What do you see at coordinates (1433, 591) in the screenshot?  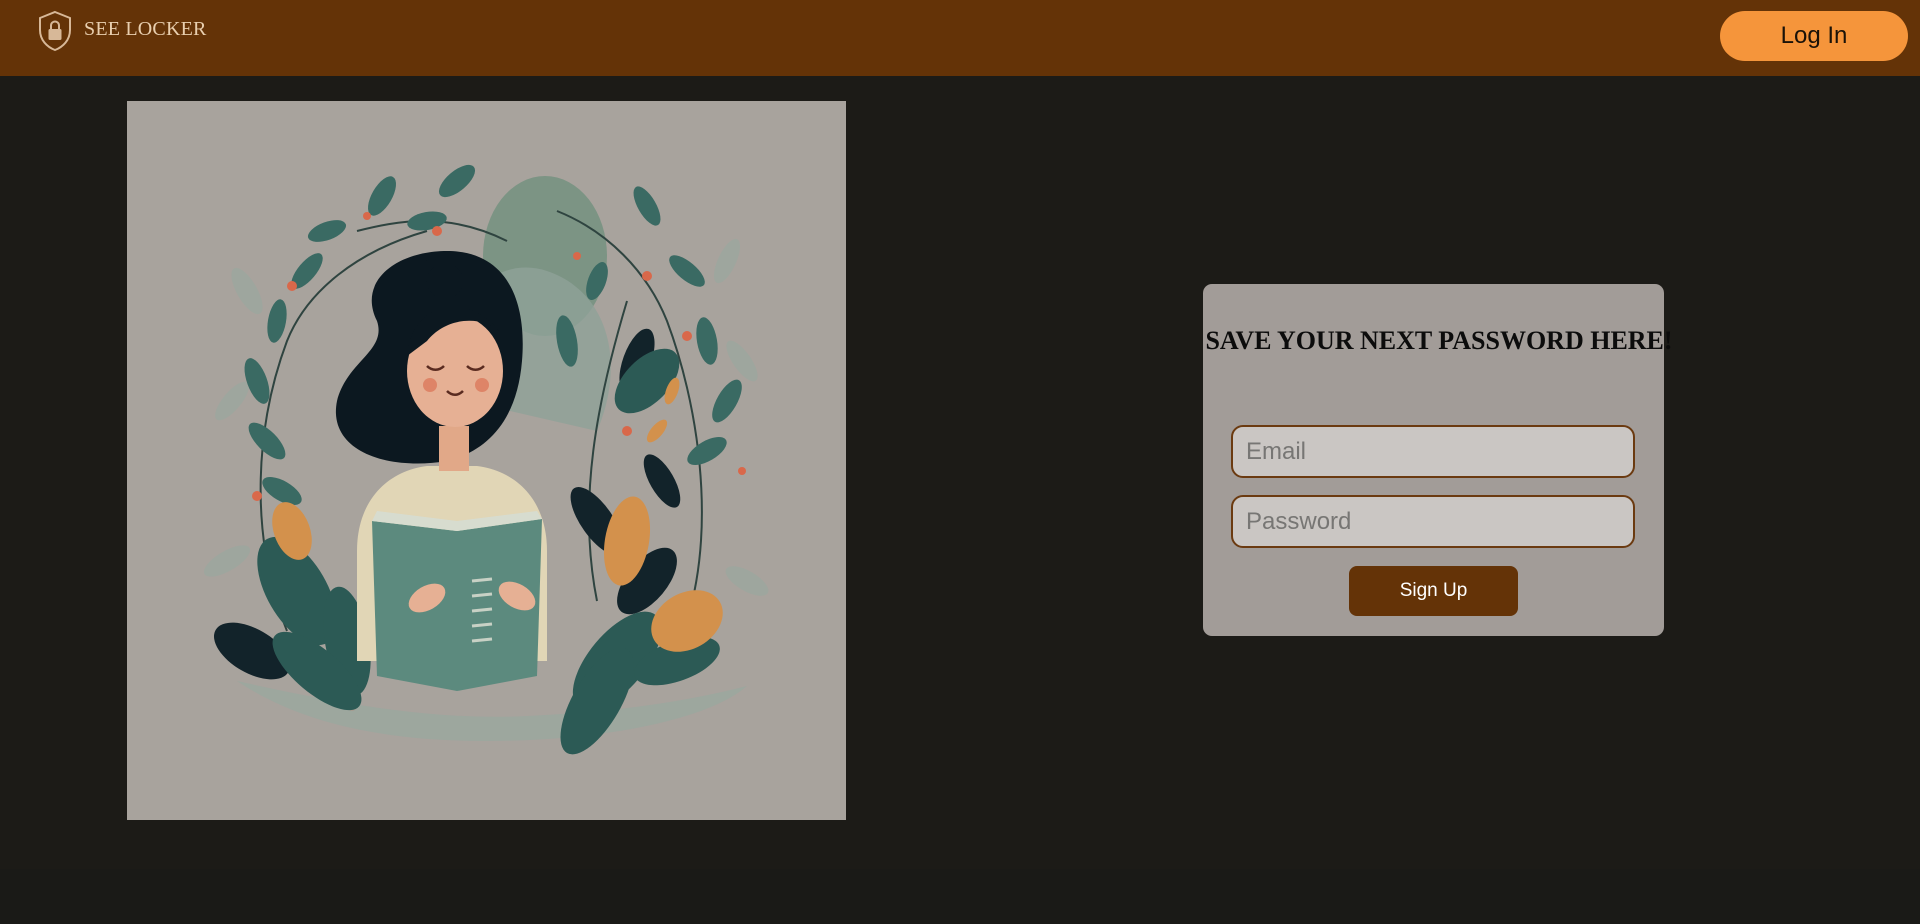 I see `signup-button: Sign Up` at bounding box center [1433, 591].